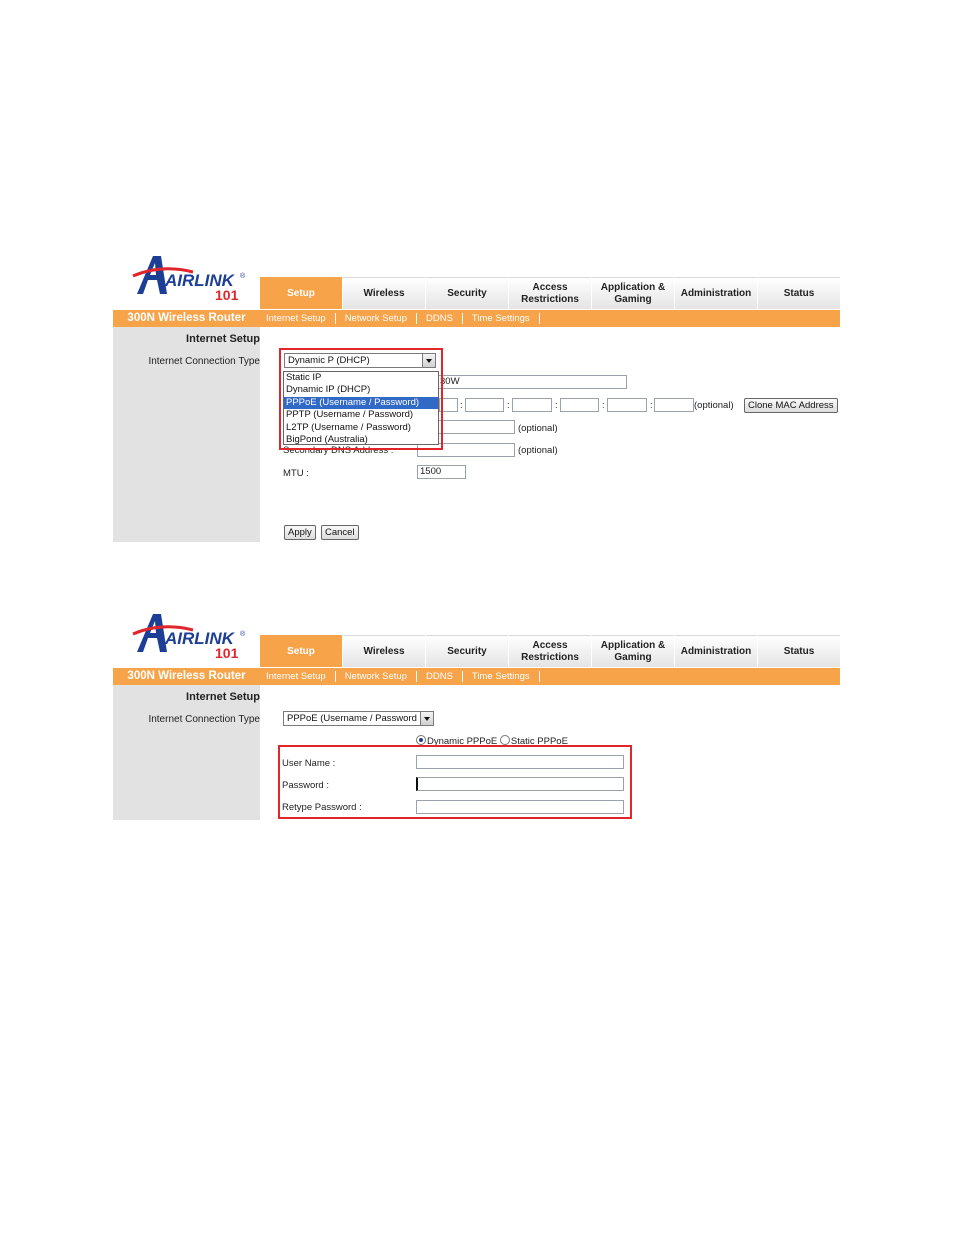 Image resolution: width=954 pixels, height=1235 pixels. What do you see at coordinates (296, 473) in the screenshot?
I see `mtu-label: MTU :` at bounding box center [296, 473].